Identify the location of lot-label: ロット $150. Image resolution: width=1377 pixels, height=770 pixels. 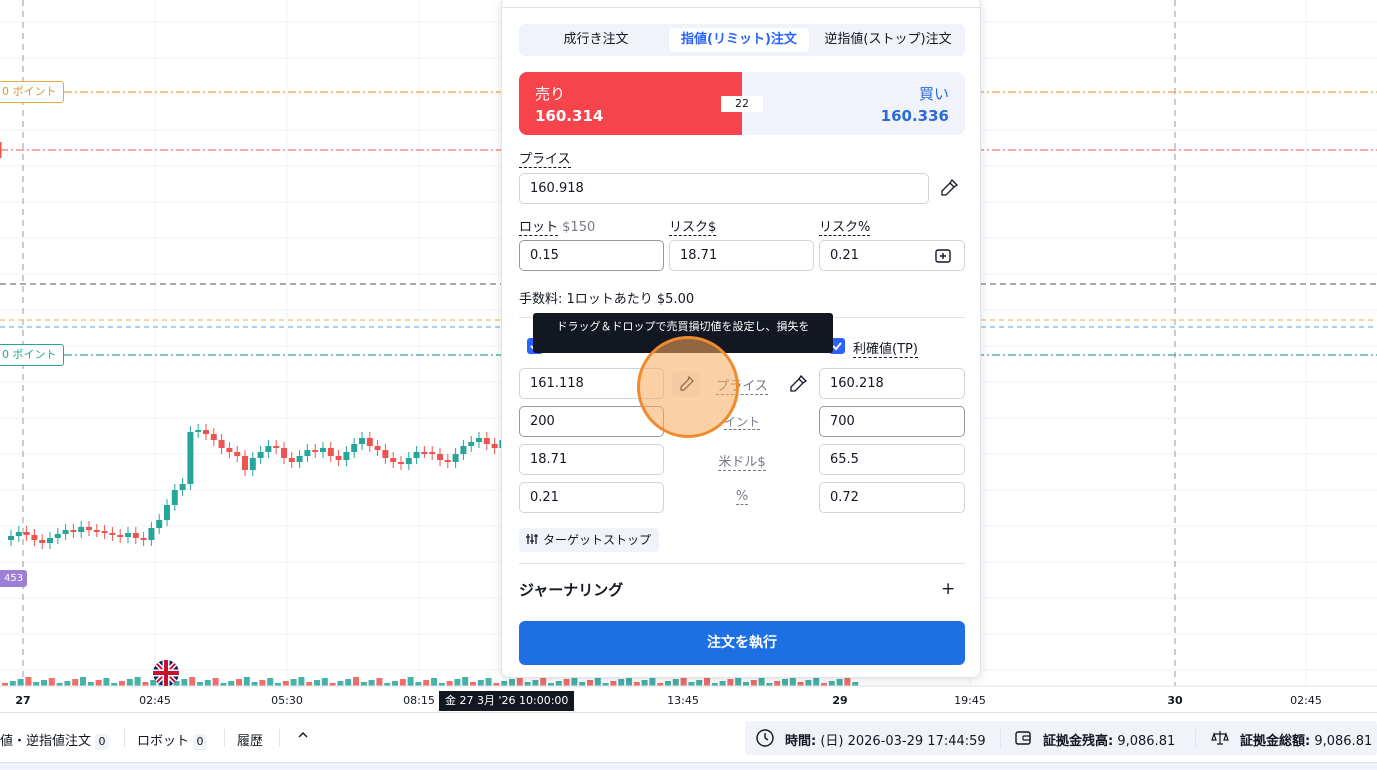
(557, 228).